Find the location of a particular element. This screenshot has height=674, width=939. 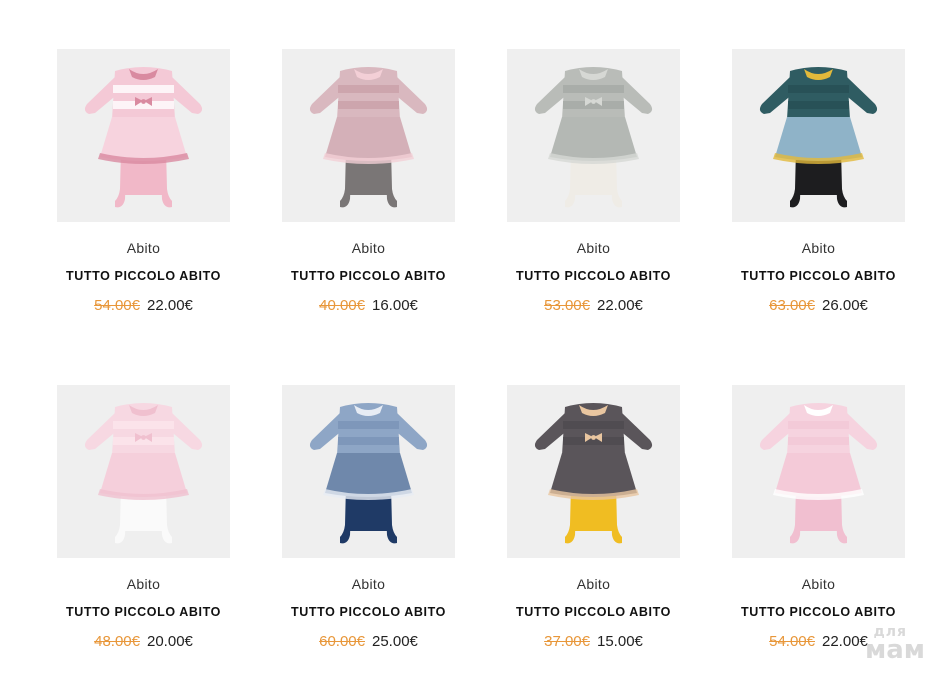

product-prices: 48.00€ 20.00€ is located at coordinates (143, 642).